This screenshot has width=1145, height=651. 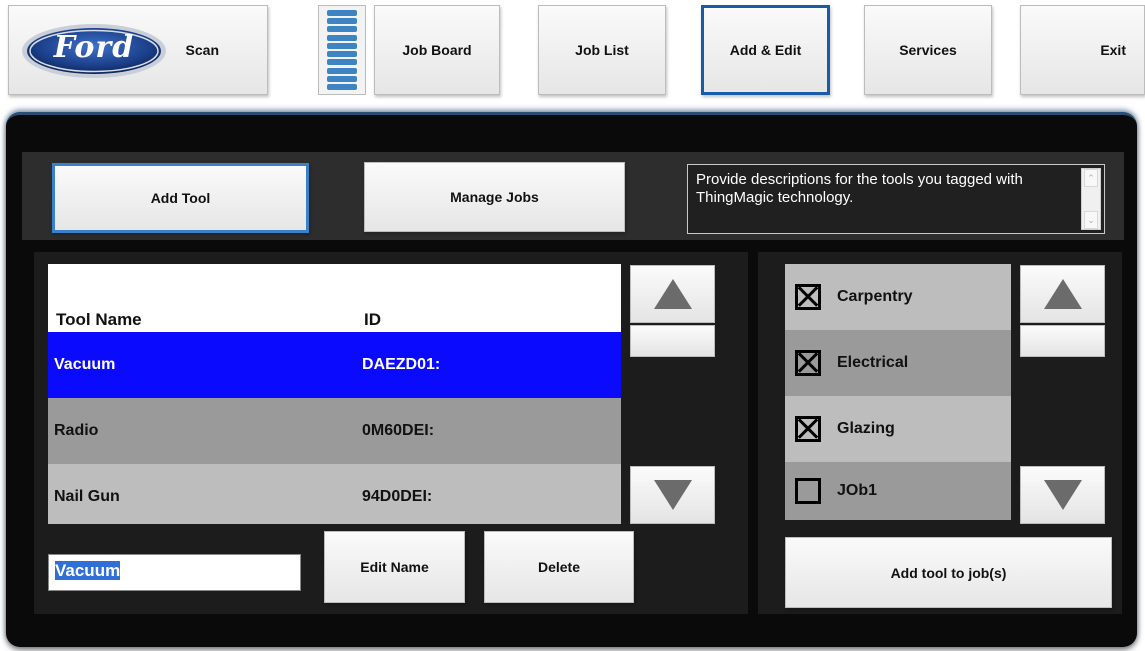 I want to click on list-item-electrical: Electrical, so click(x=898, y=363).